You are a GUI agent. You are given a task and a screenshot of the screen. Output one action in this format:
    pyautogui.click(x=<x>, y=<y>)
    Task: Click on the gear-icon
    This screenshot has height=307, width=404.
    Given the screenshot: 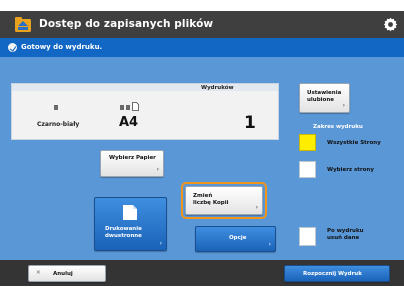 What is the action you would take?
    pyautogui.click(x=390, y=24)
    